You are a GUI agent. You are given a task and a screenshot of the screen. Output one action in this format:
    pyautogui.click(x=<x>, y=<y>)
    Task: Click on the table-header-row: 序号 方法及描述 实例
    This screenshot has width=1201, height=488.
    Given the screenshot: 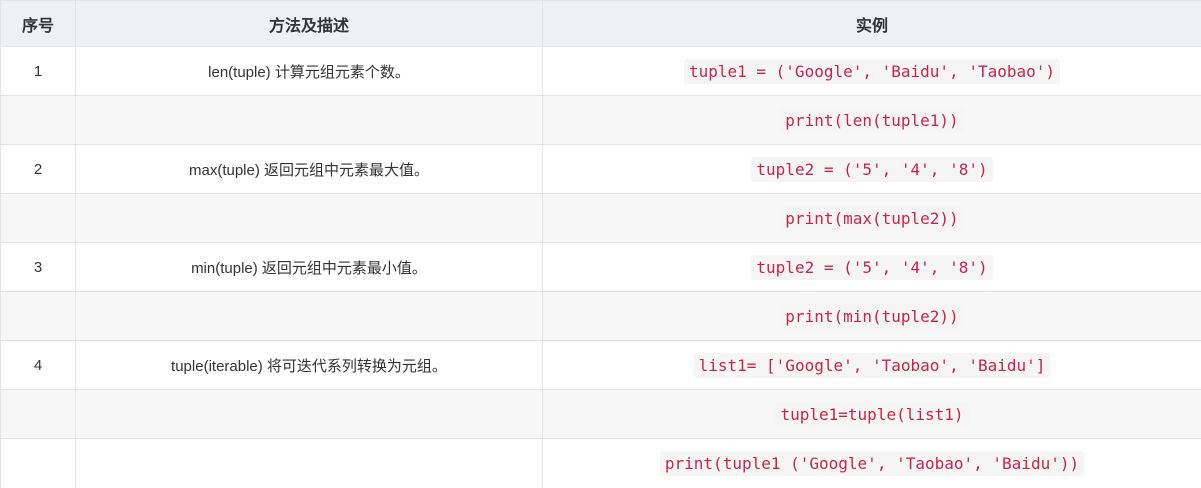 What is the action you would take?
    pyautogui.click(x=601, y=24)
    